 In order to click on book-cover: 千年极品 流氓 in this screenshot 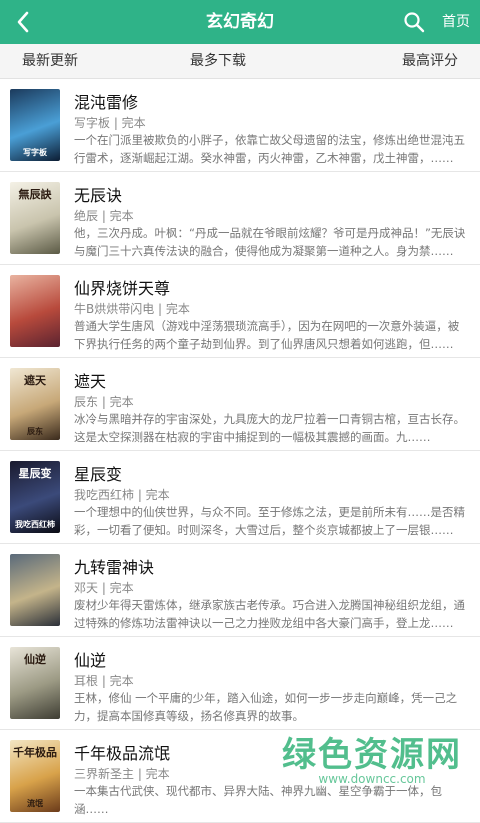, I will do `click(35, 776)`.